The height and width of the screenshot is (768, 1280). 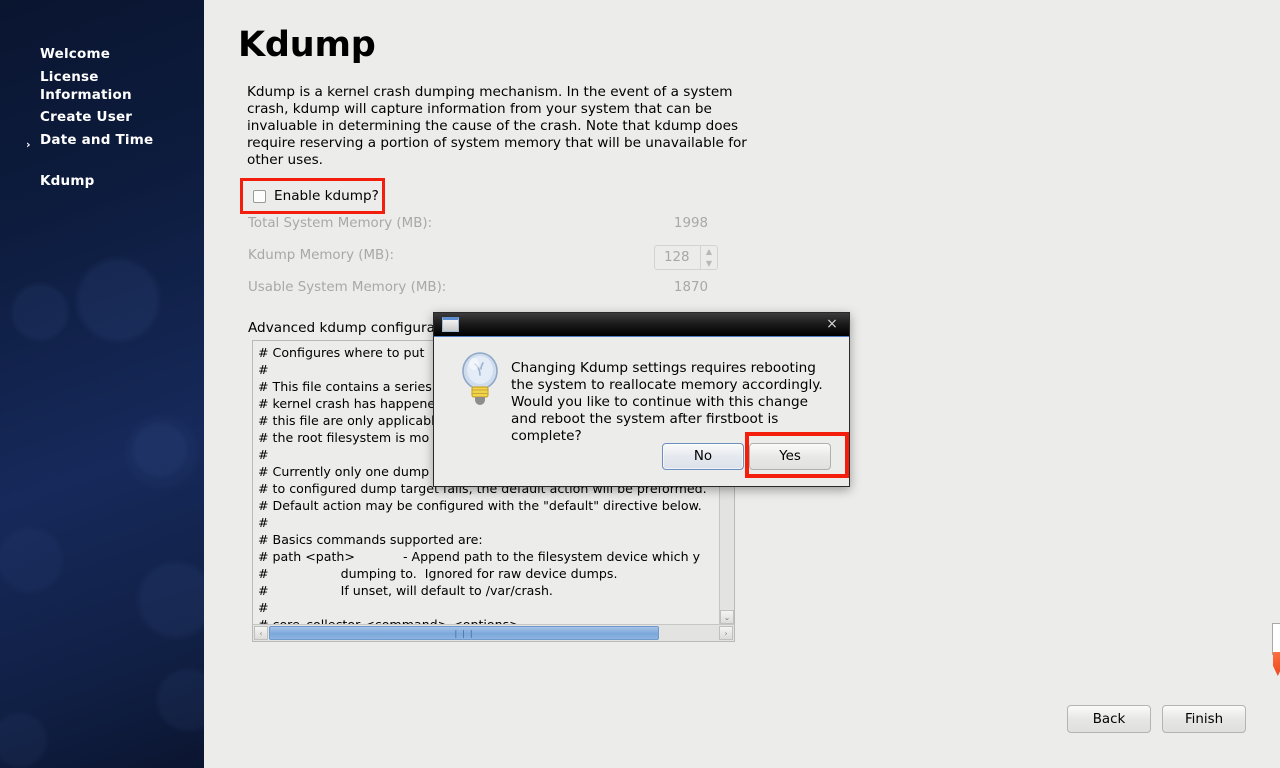 What do you see at coordinates (1276, 639) in the screenshot?
I see `offscreen-popup-fragment` at bounding box center [1276, 639].